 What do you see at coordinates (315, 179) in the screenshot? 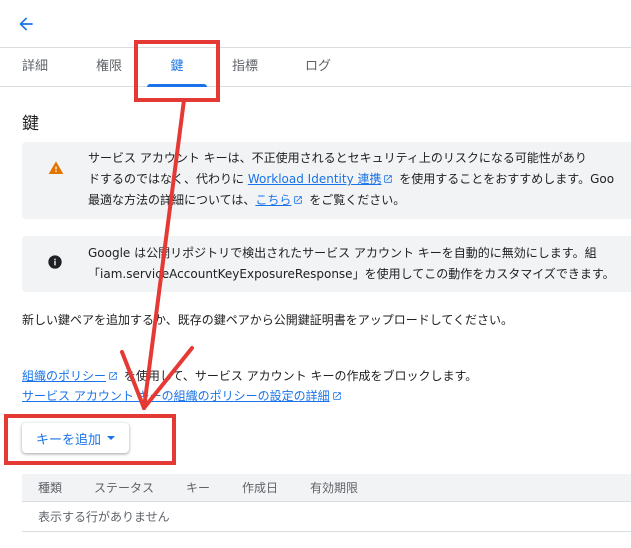
I see `workload-identity-link: Workload Identity 連携` at bounding box center [315, 179].